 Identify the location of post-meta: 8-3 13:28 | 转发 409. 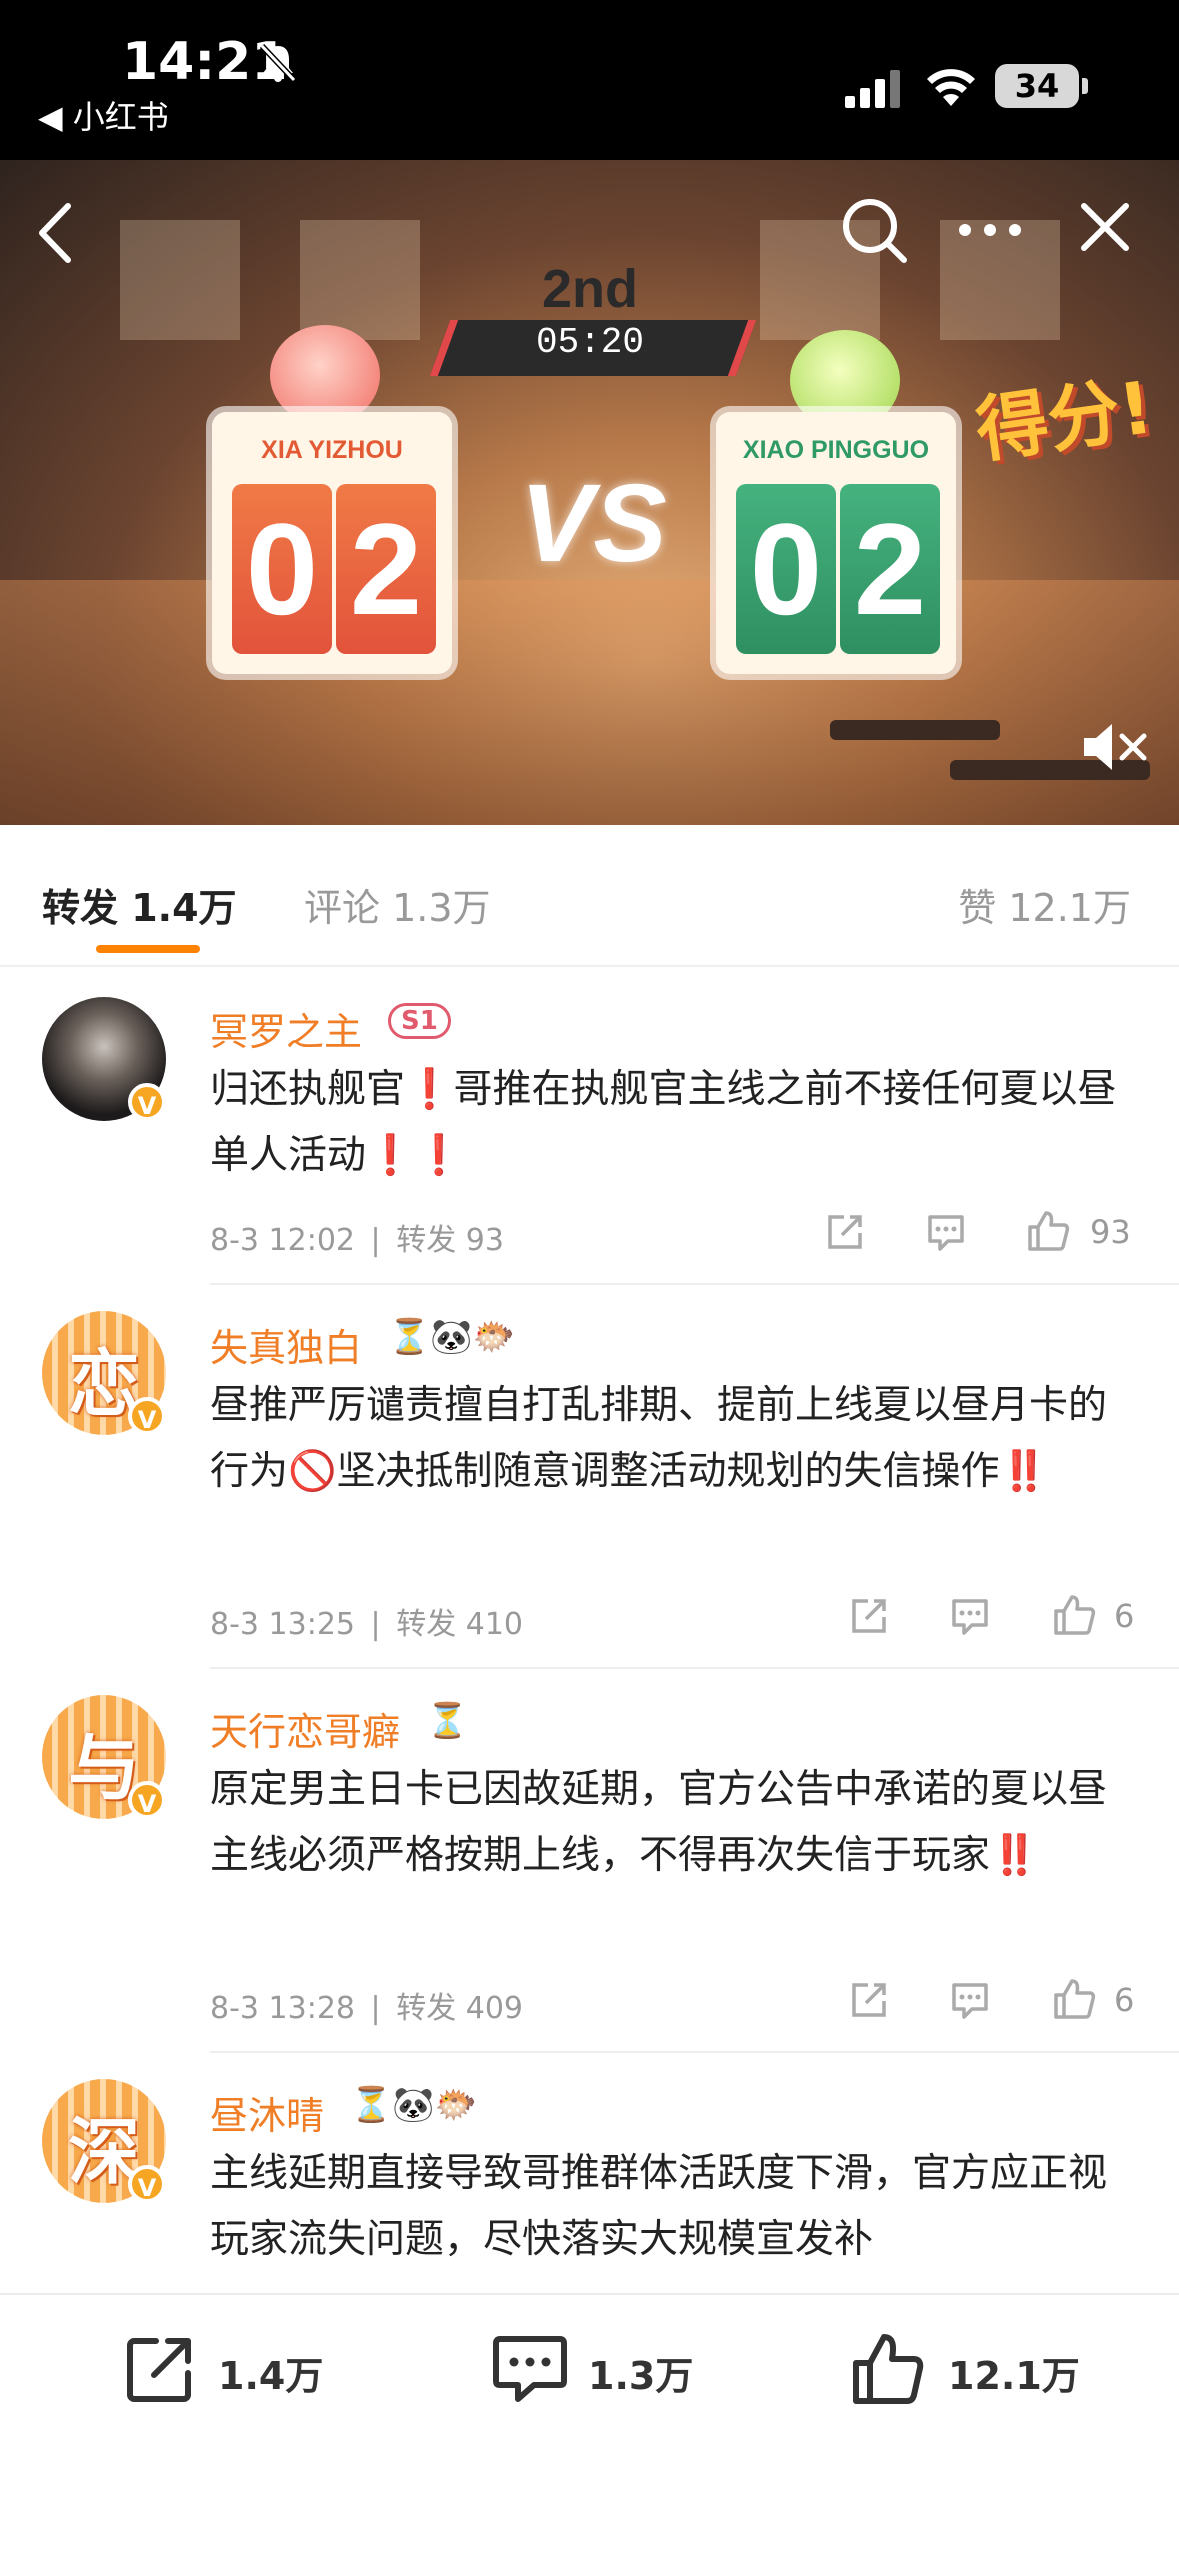
(366, 2005).